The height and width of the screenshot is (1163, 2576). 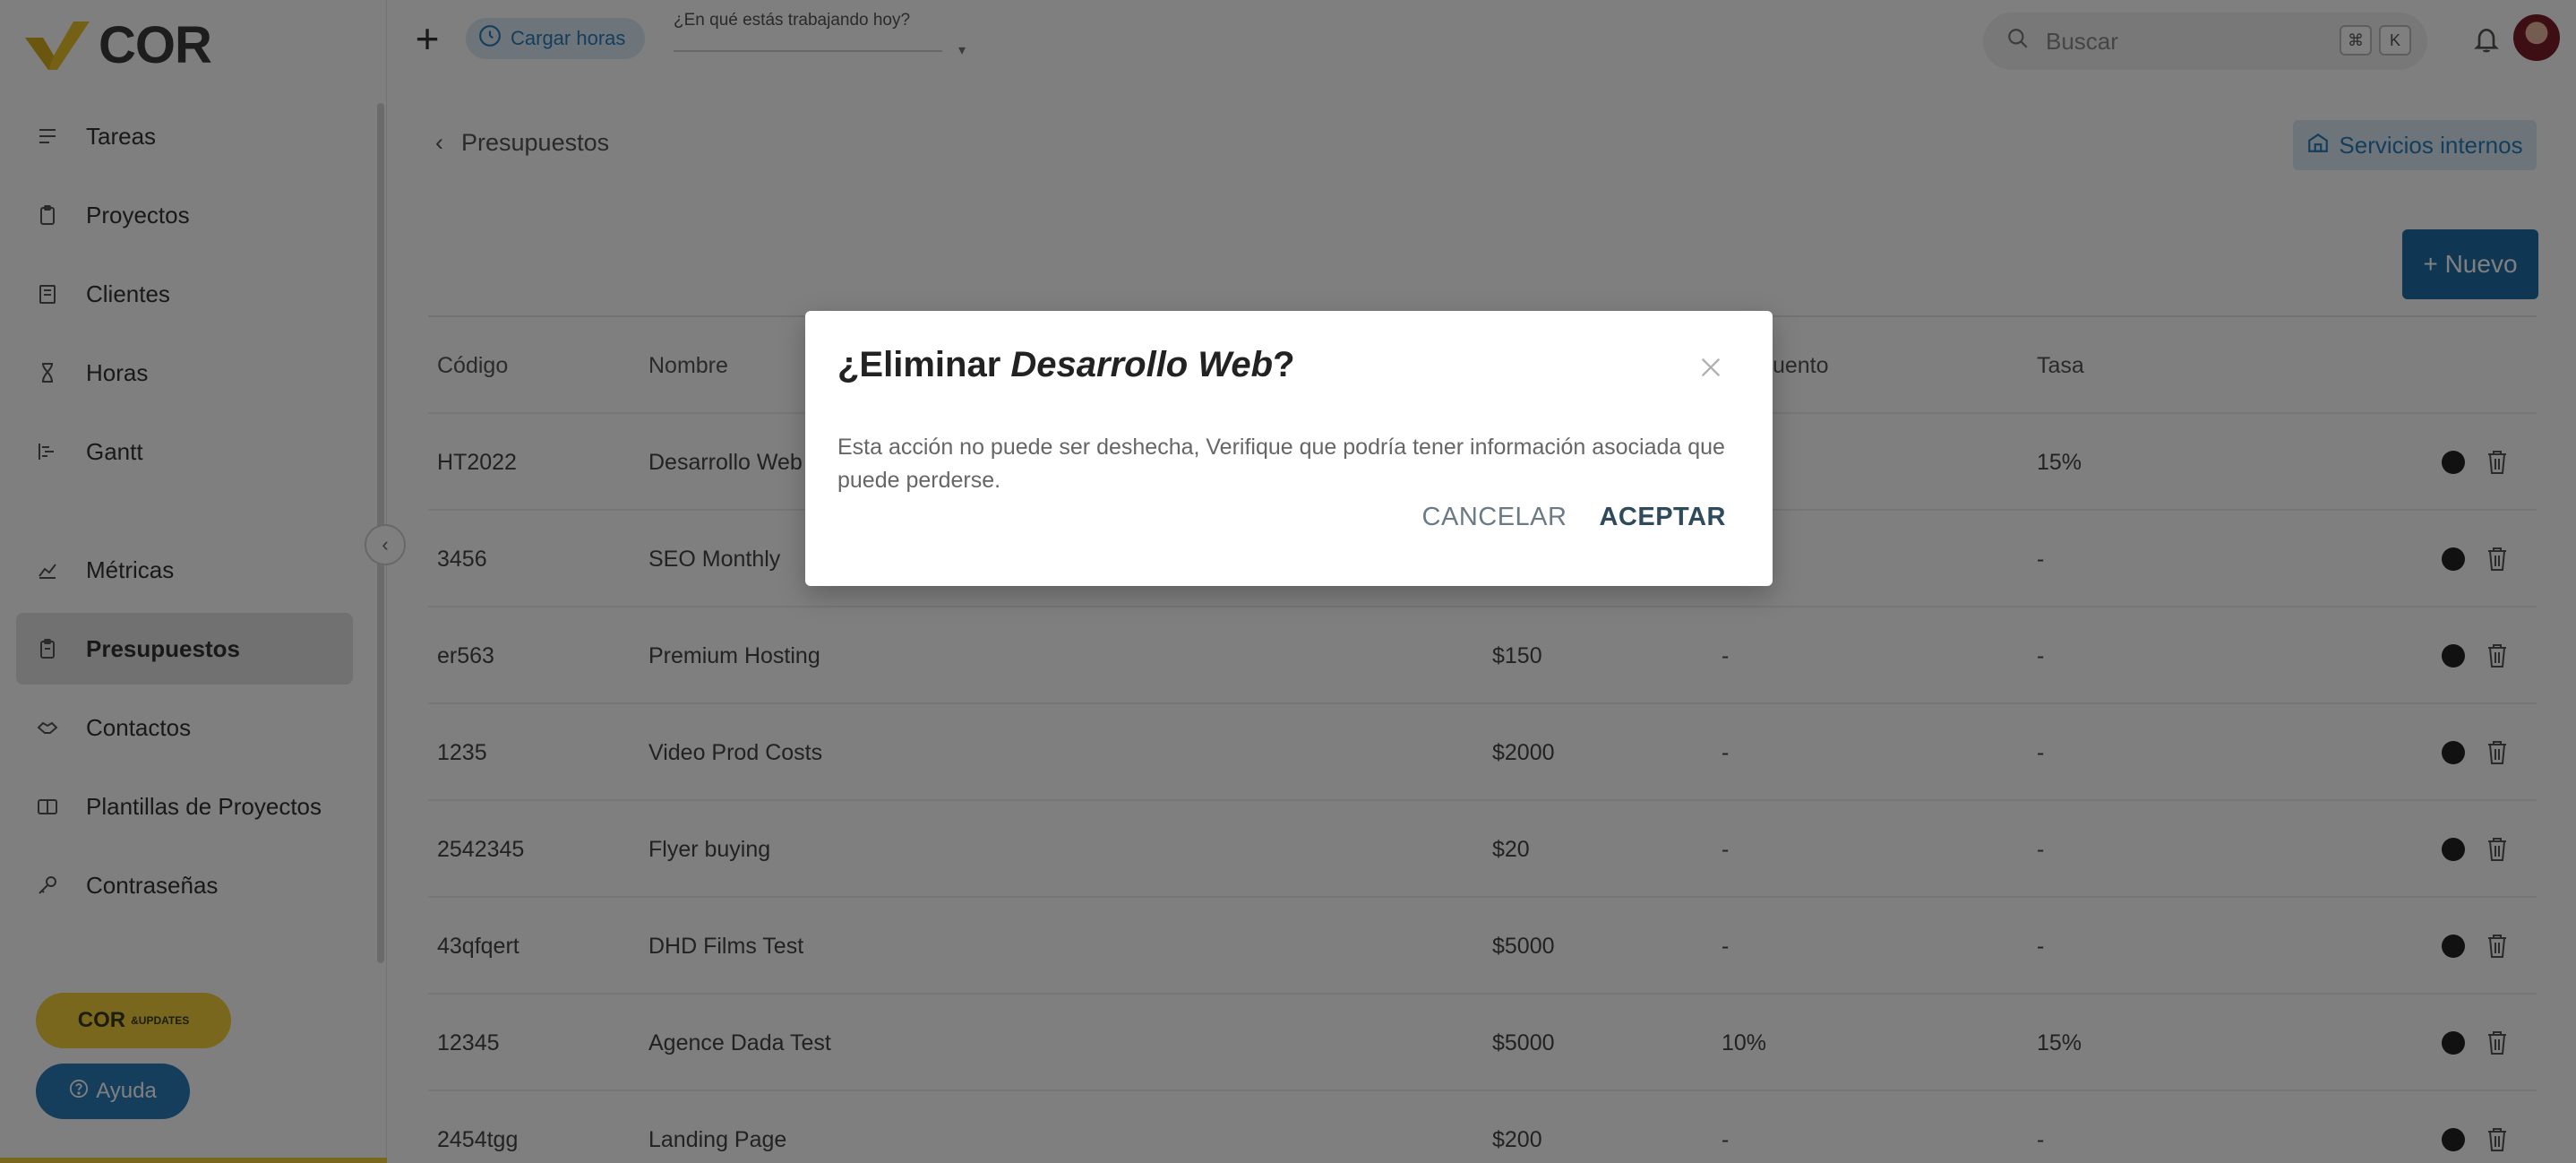 What do you see at coordinates (1142, 364) in the screenshot?
I see `dialog-title-item: Desarrollo Web` at bounding box center [1142, 364].